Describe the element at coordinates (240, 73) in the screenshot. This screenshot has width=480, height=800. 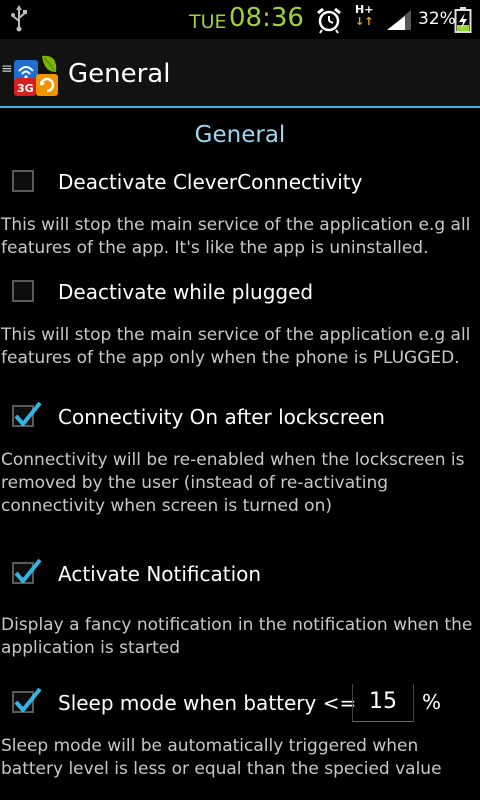
I see `action-bar: ≡ 3G General` at that location.